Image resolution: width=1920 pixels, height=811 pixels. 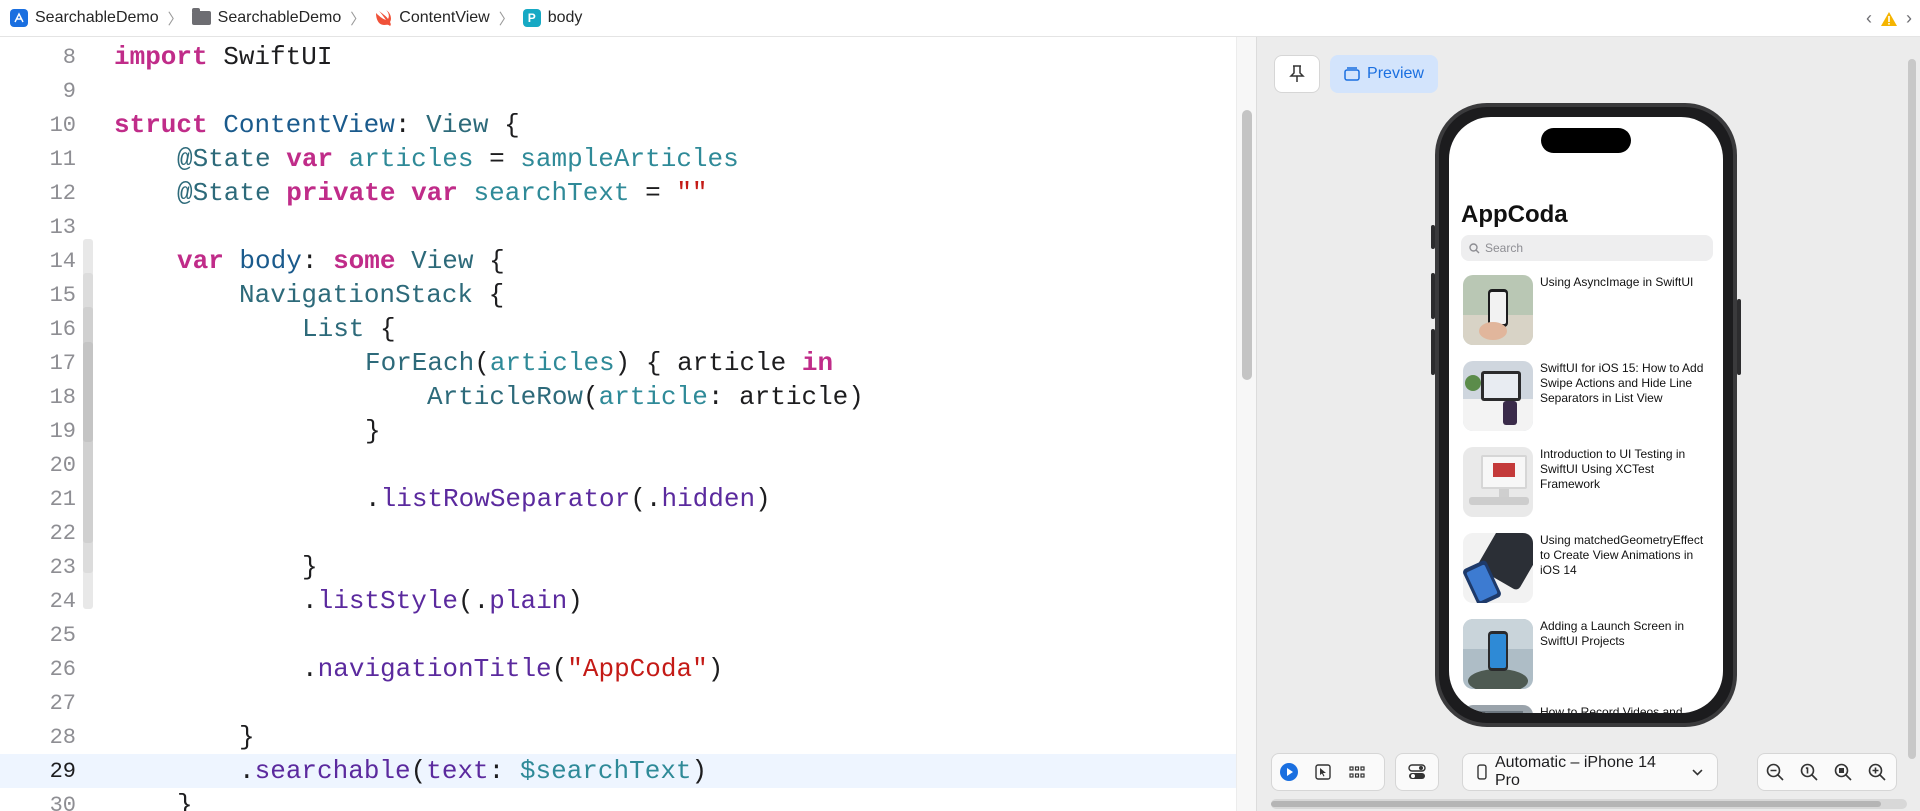 I want to click on breadcrumb-folder: SearchableDemo, so click(x=266, y=17).